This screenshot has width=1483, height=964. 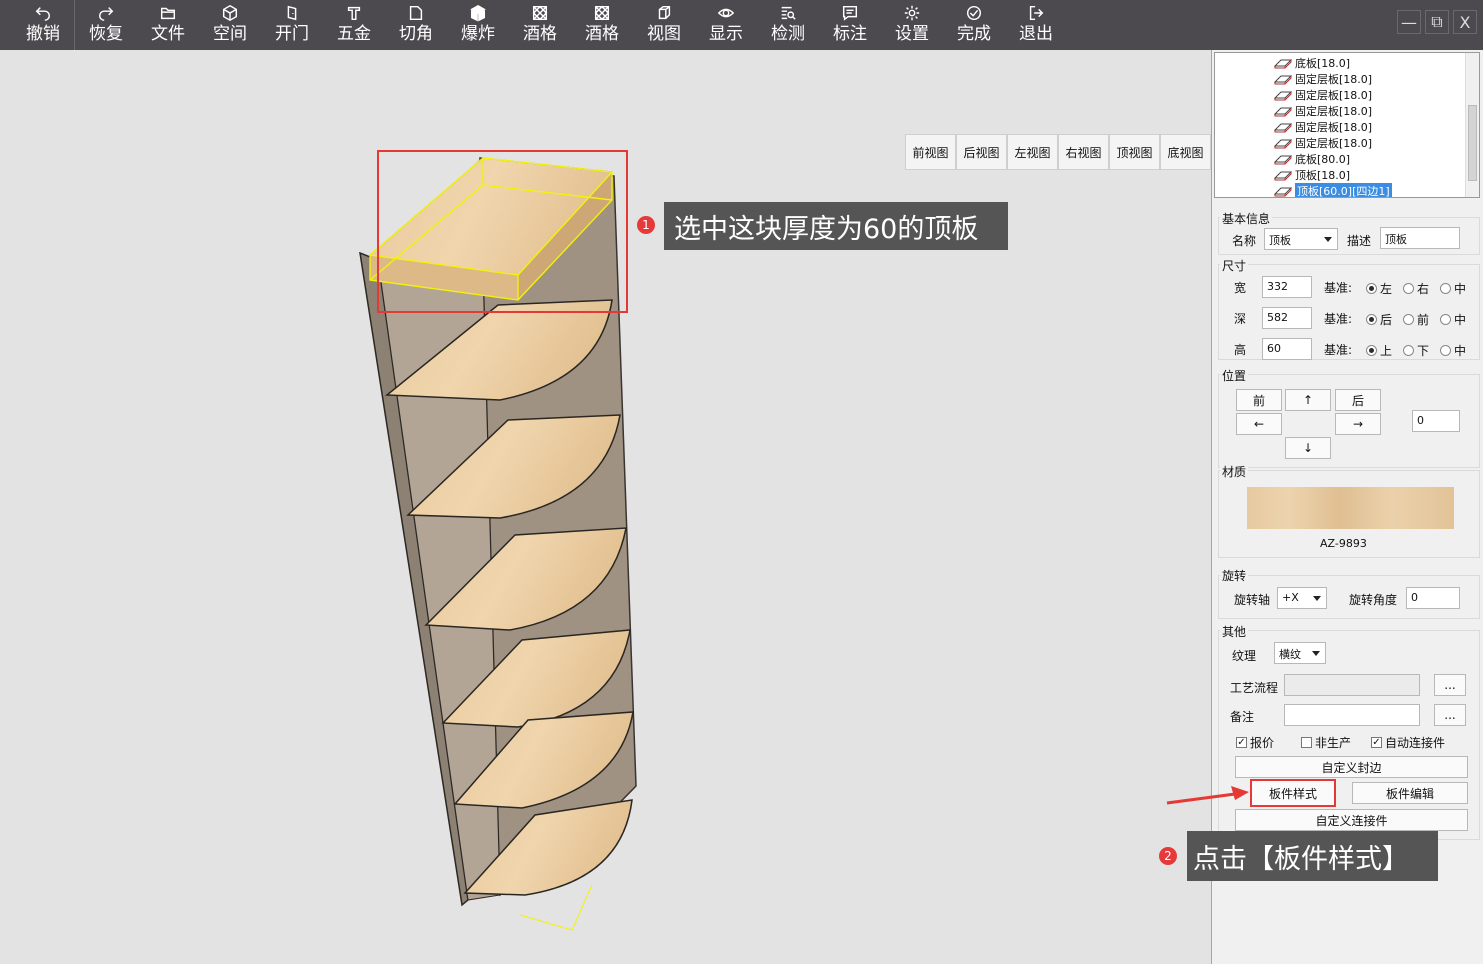 What do you see at coordinates (1433, 598) in the screenshot?
I see `rotation-angle-input: 0` at bounding box center [1433, 598].